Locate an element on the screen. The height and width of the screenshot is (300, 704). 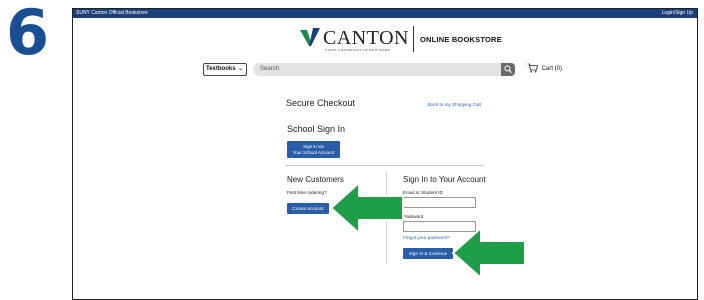
school-signin-button: Sign in via Your School Account is located at coordinates (313, 149).